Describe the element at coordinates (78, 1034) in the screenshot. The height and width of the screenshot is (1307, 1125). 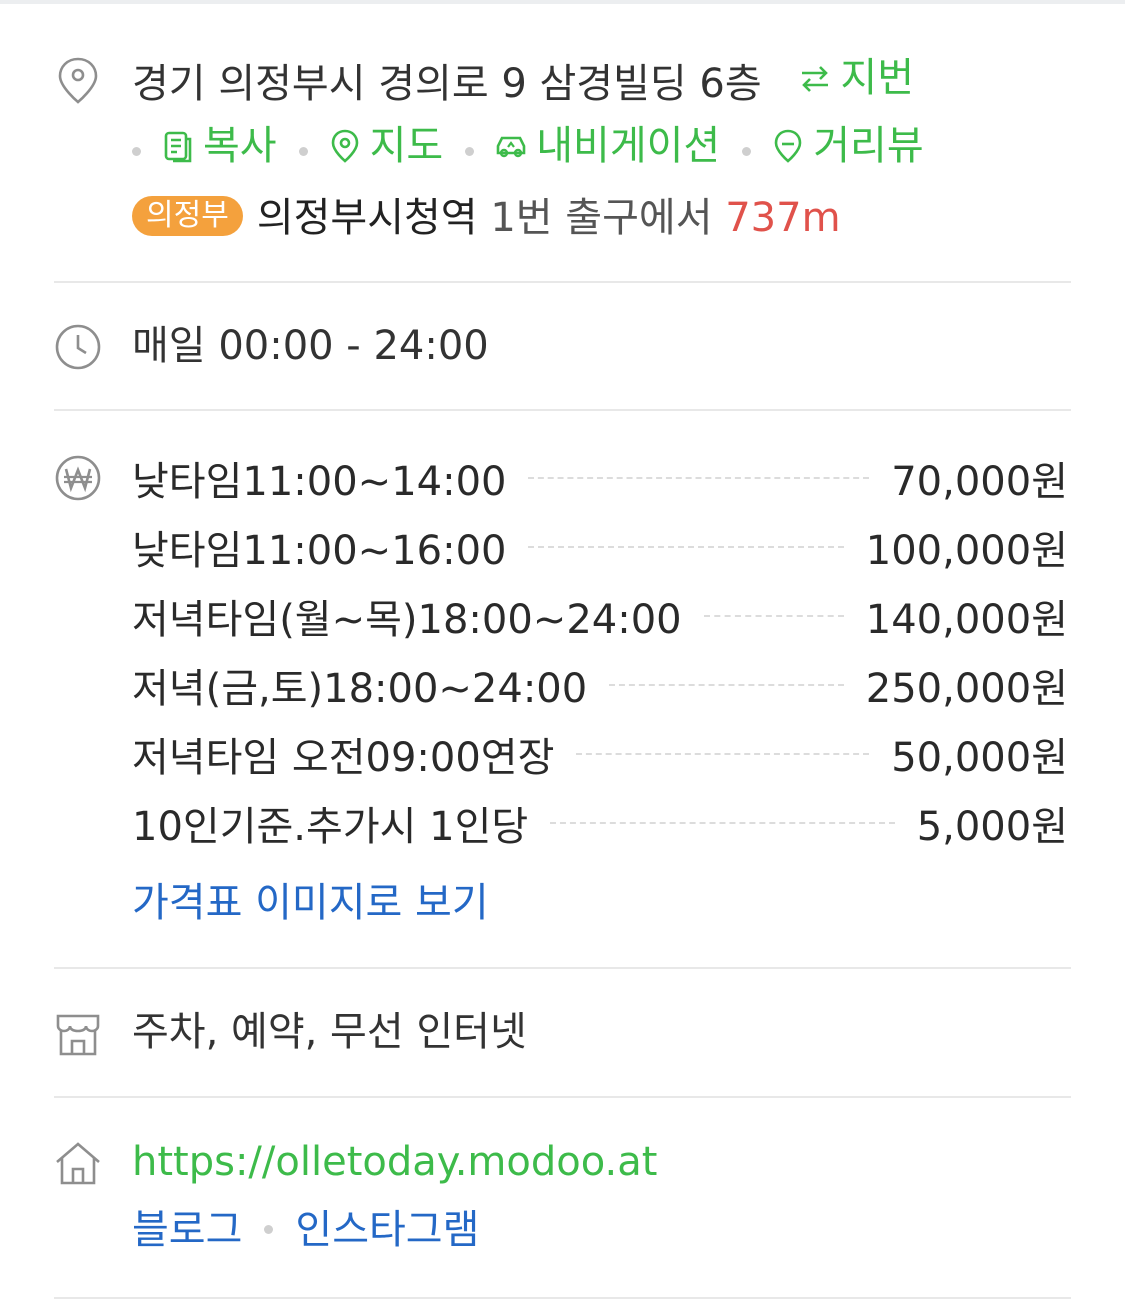
I see `store-icon` at that location.